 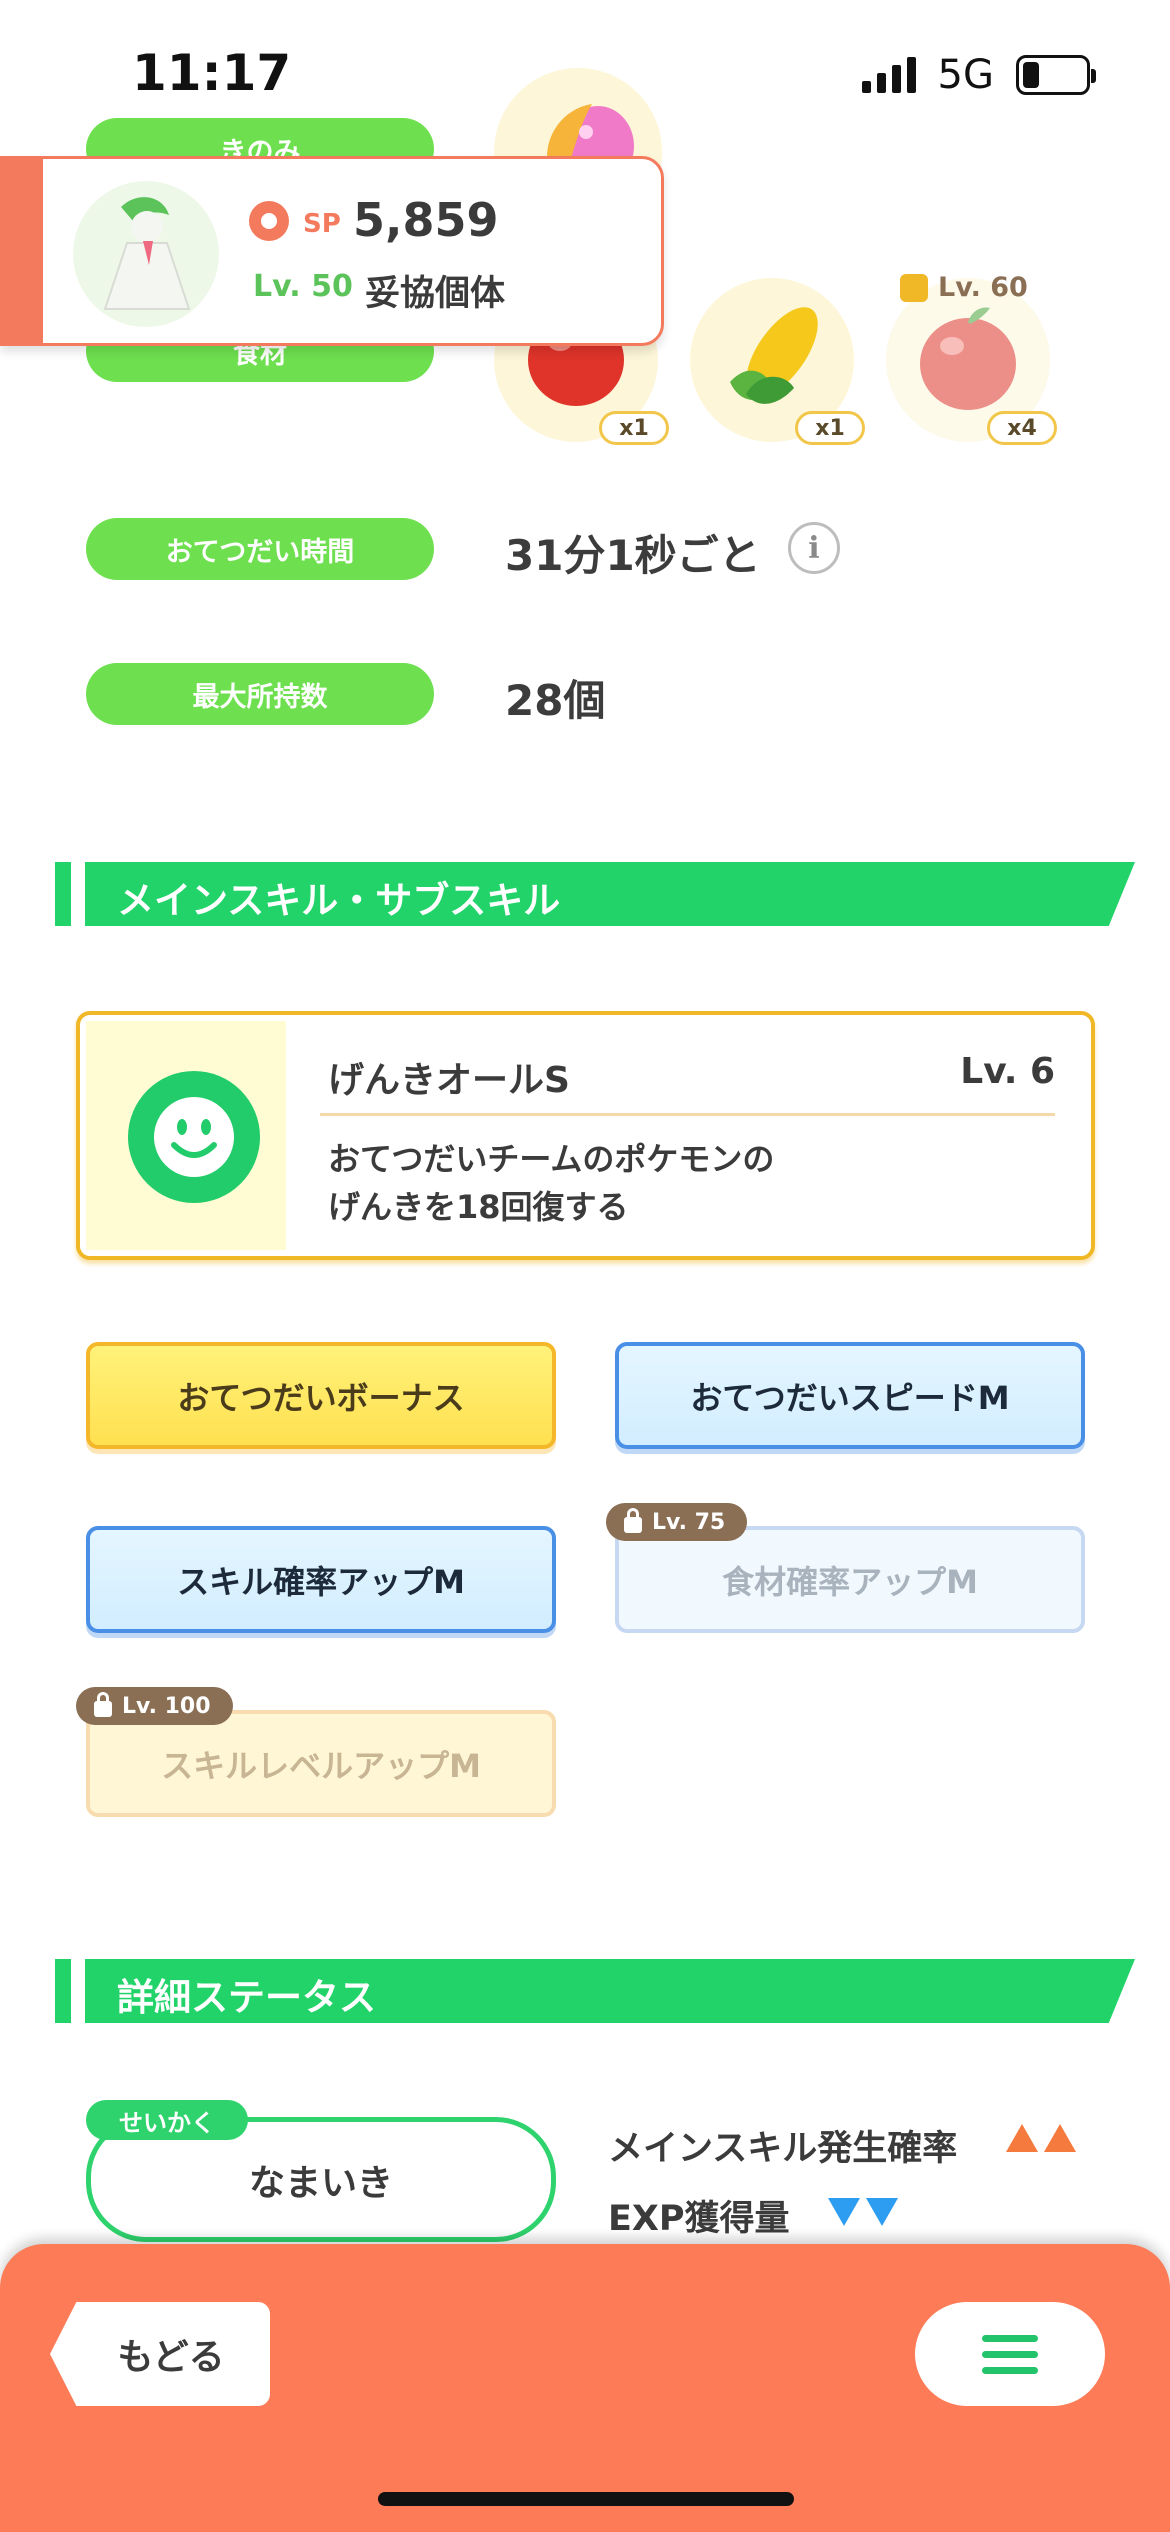 I want to click on main-skill-name: げんきオールS, so click(x=449, y=1080).